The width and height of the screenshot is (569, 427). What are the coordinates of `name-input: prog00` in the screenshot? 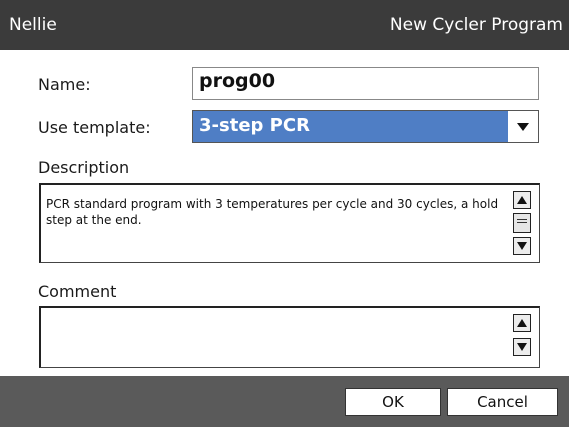 It's located at (365, 83).